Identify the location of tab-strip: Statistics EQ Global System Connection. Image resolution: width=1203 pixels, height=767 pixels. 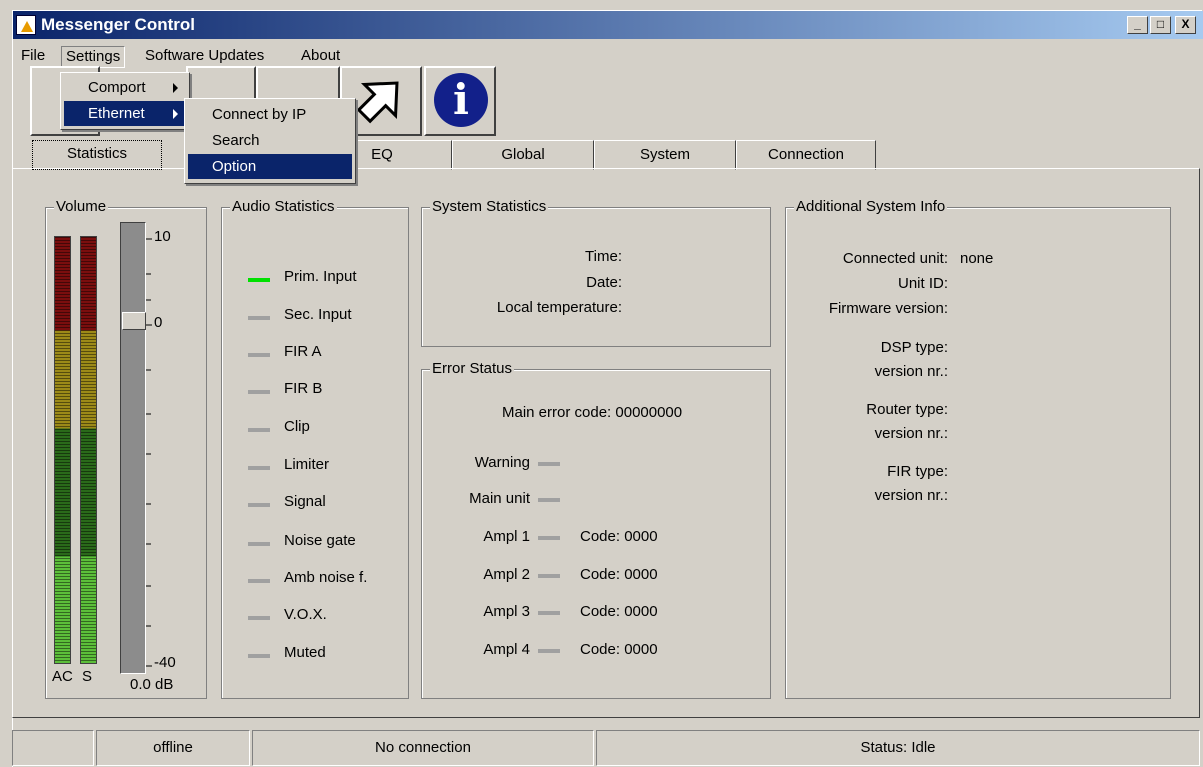
(444, 155).